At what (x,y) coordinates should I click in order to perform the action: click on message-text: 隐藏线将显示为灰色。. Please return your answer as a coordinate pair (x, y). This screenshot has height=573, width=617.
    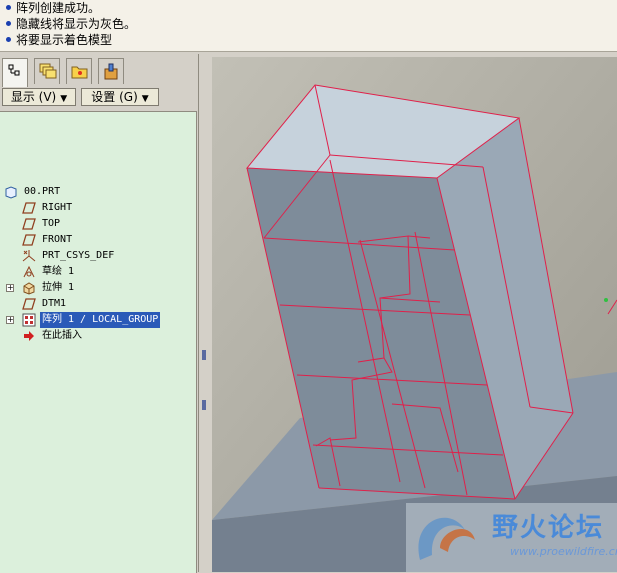
    Looking at the image, I should click on (76, 24).